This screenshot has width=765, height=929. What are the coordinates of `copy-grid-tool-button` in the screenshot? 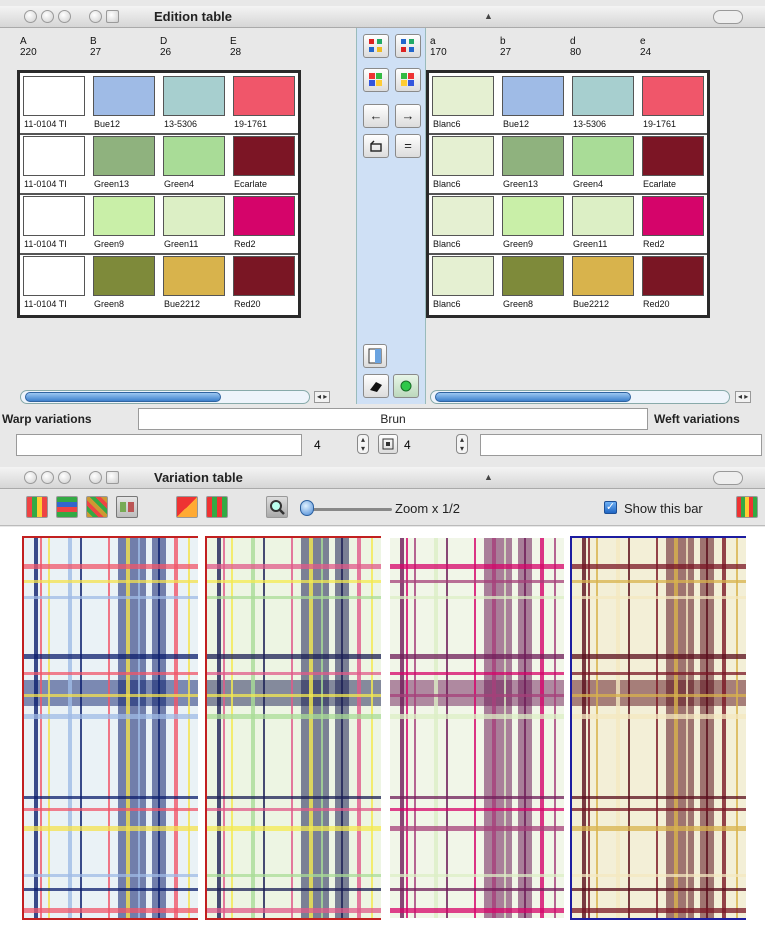 It's located at (408, 46).